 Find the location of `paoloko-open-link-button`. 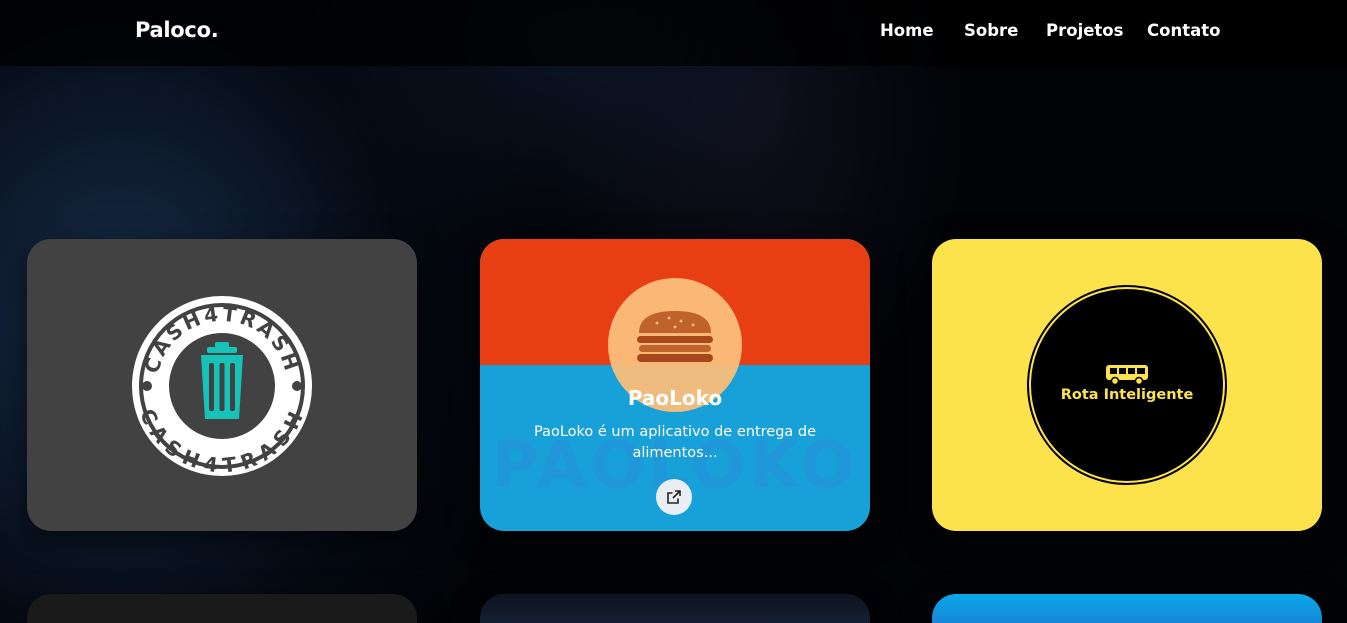

paoloko-open-link-button is located at coordinates (674, 497).